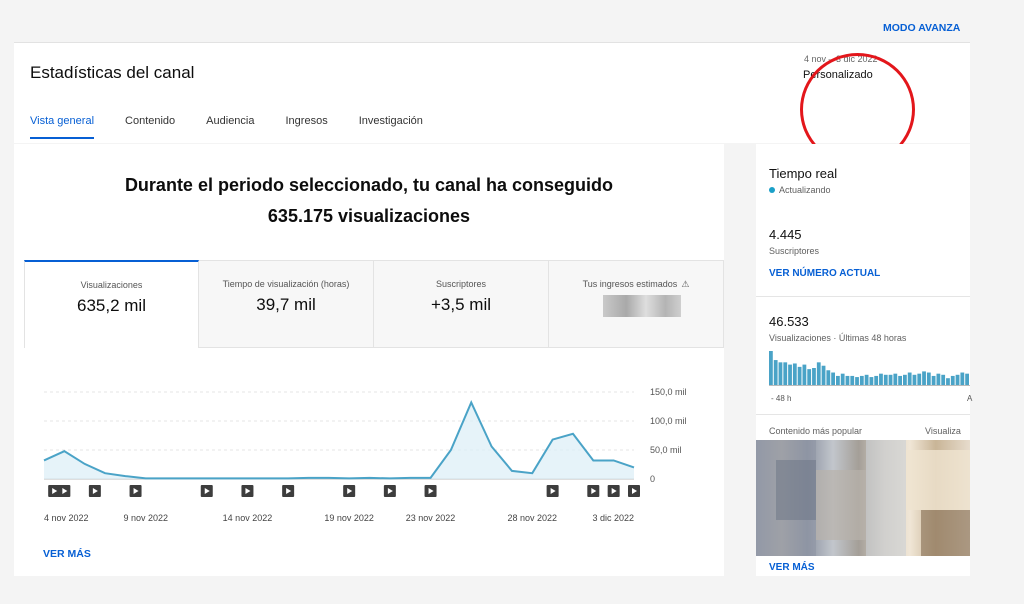 The width and height of the screenshot is (1024, 604). I want to click on blurred-revenue-value, so click(642, 306).